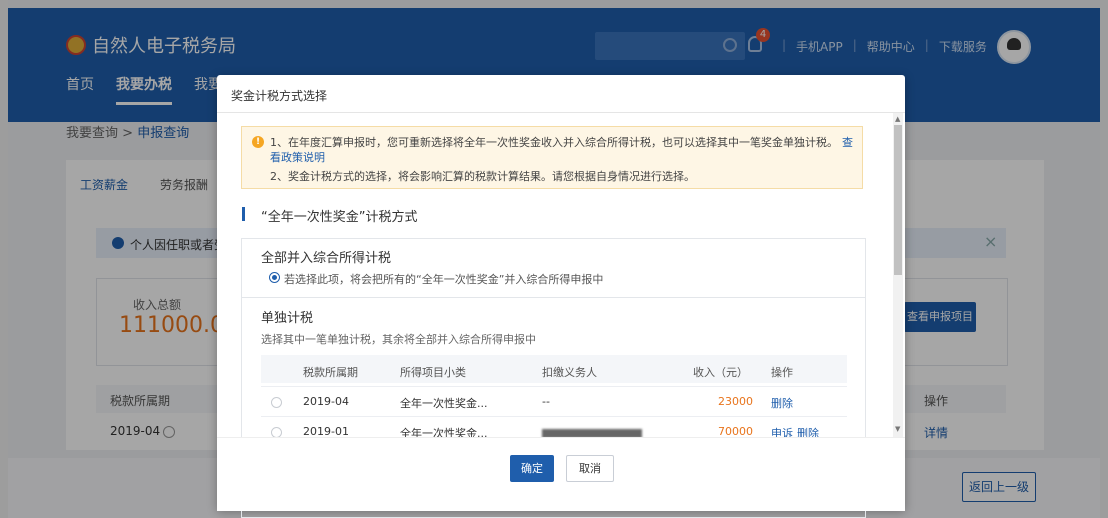  I want to click on confirm-button: 确定, so click(532, 468).